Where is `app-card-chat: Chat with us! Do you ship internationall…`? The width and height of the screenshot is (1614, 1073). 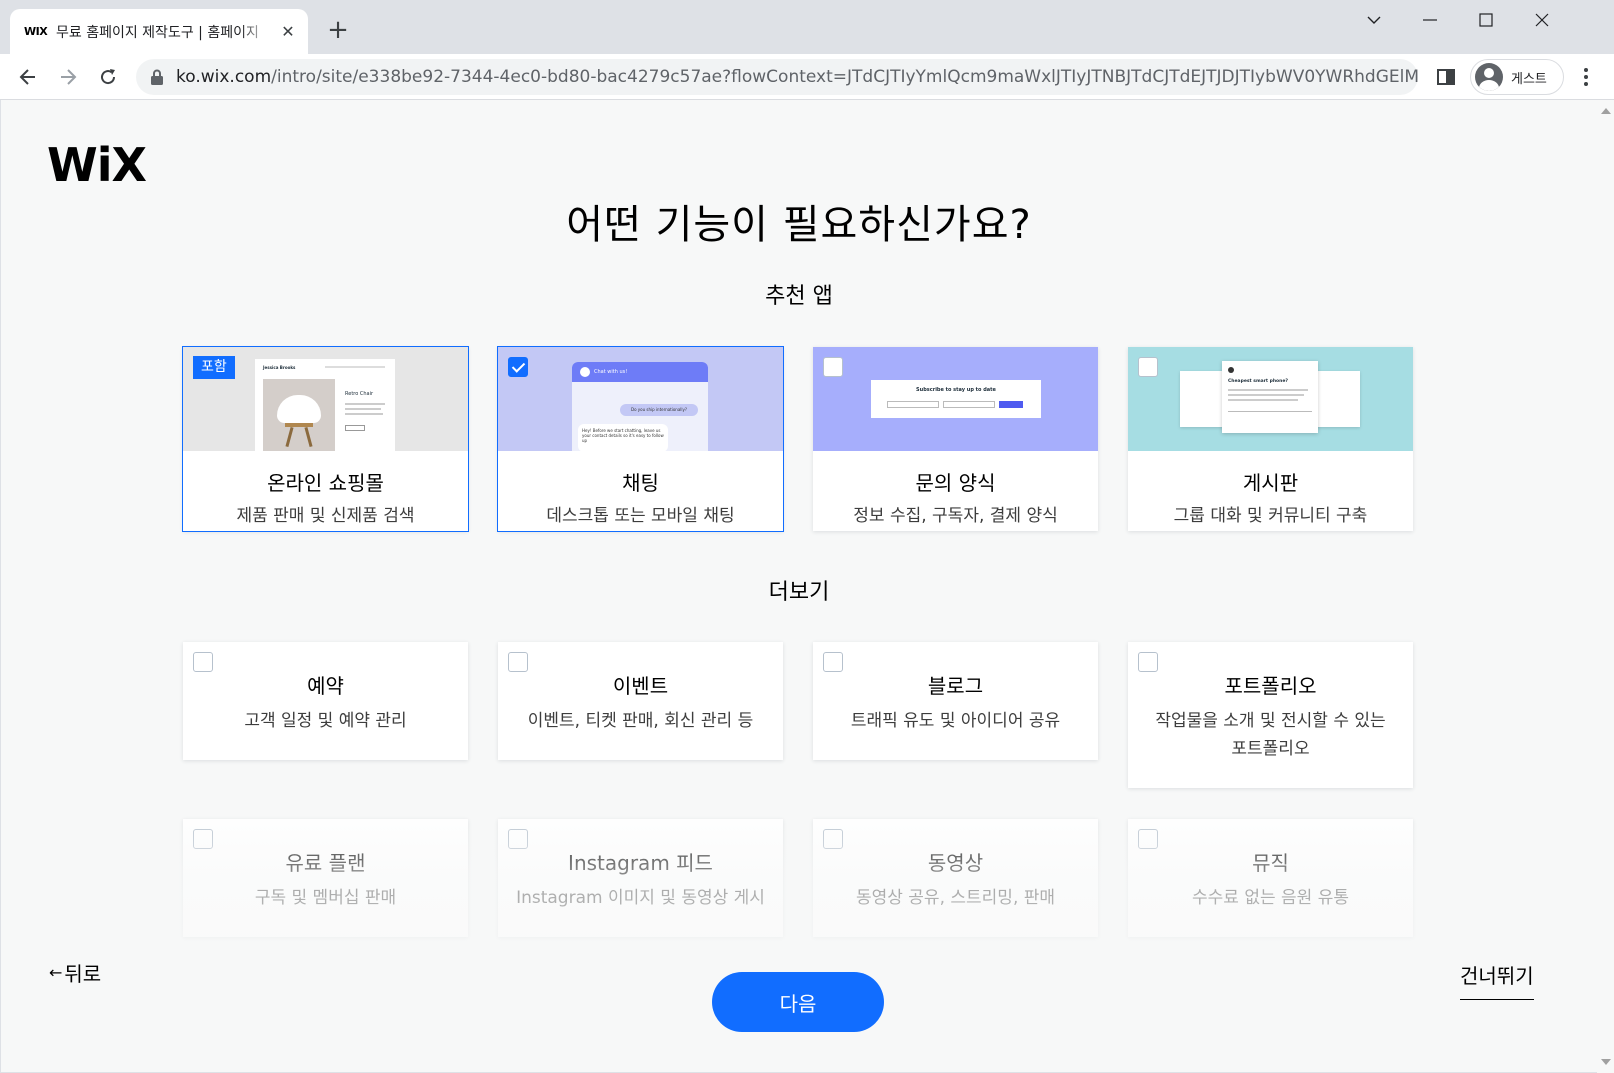
app-card-chat: Chat with us! Do you ship internationall… is located at coordinates (640, 439).